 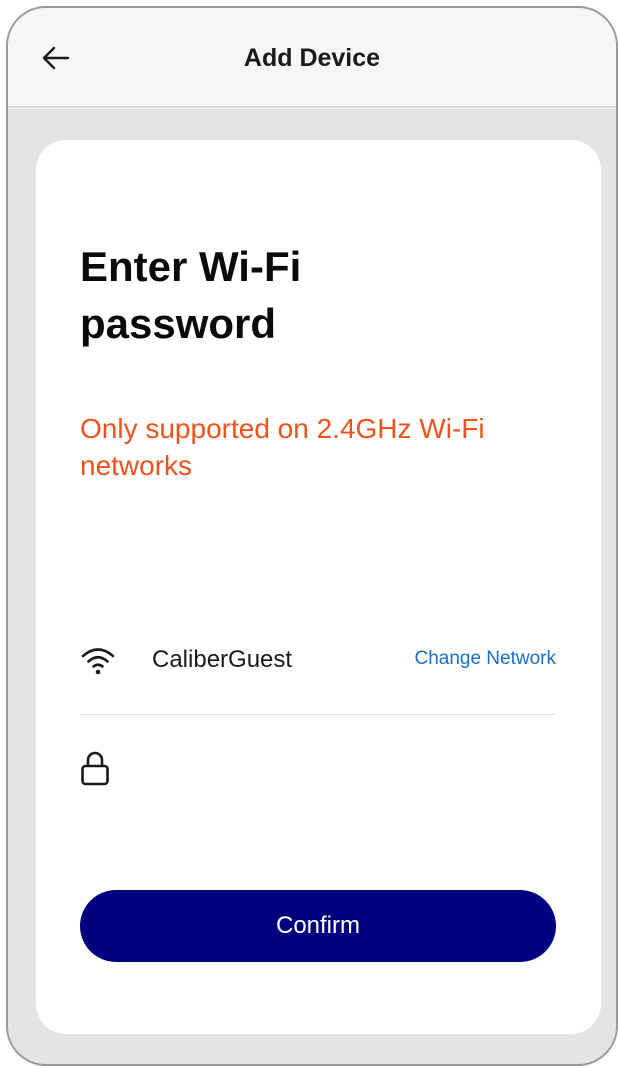 I want to click on password-input, so click(x=347, y=770).